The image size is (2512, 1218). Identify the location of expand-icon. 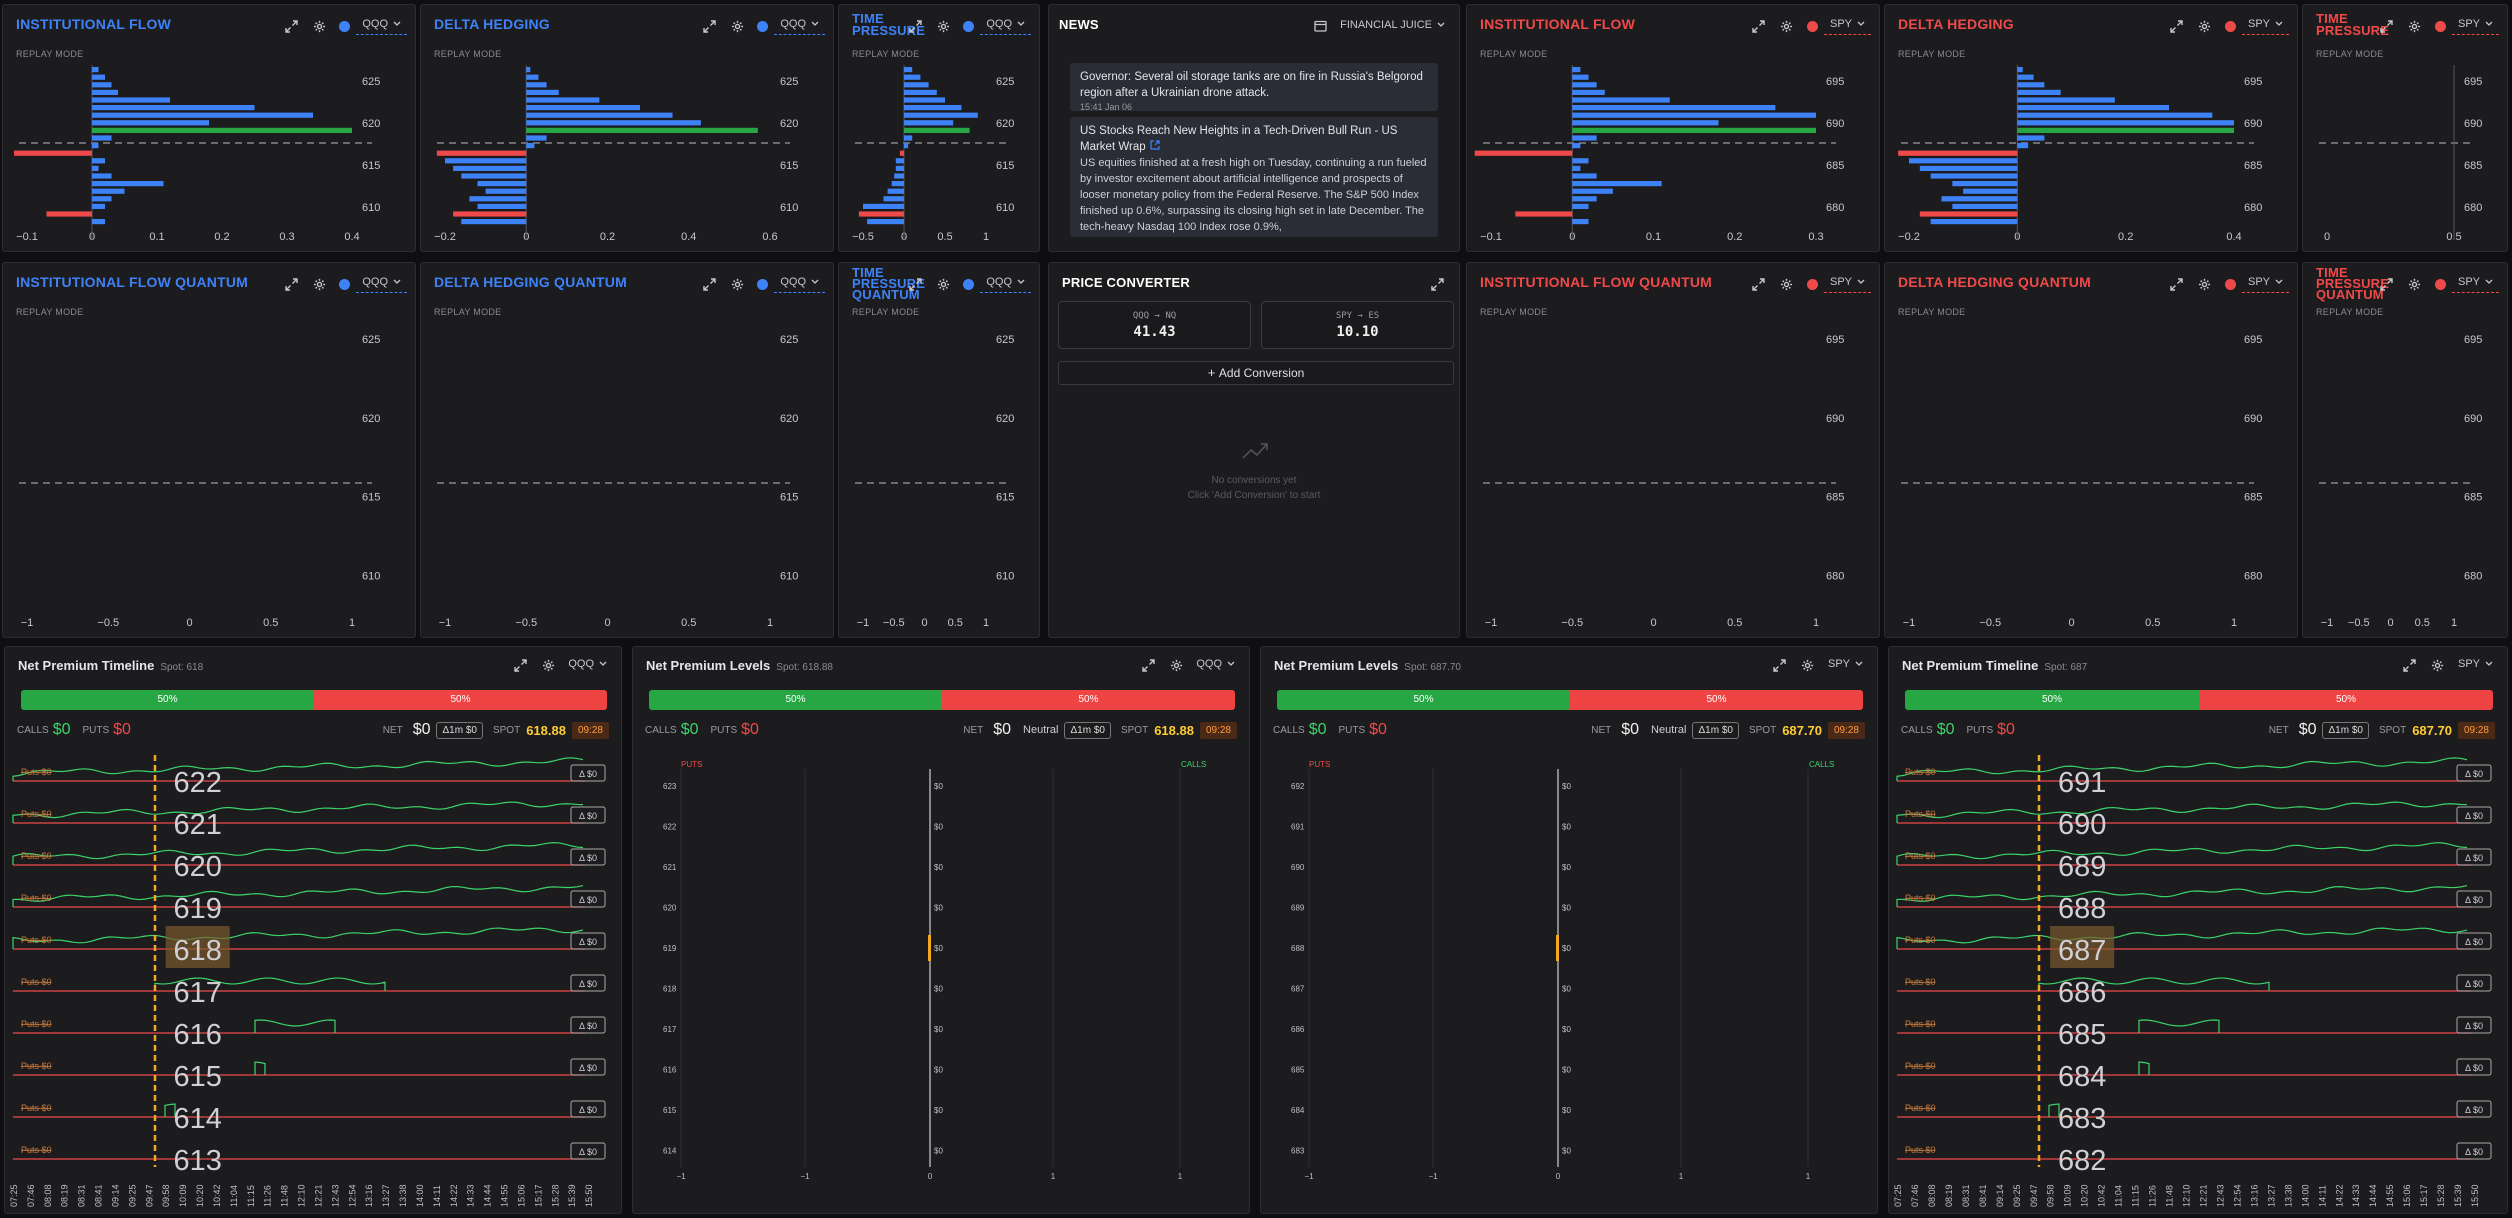
(1437, 284).